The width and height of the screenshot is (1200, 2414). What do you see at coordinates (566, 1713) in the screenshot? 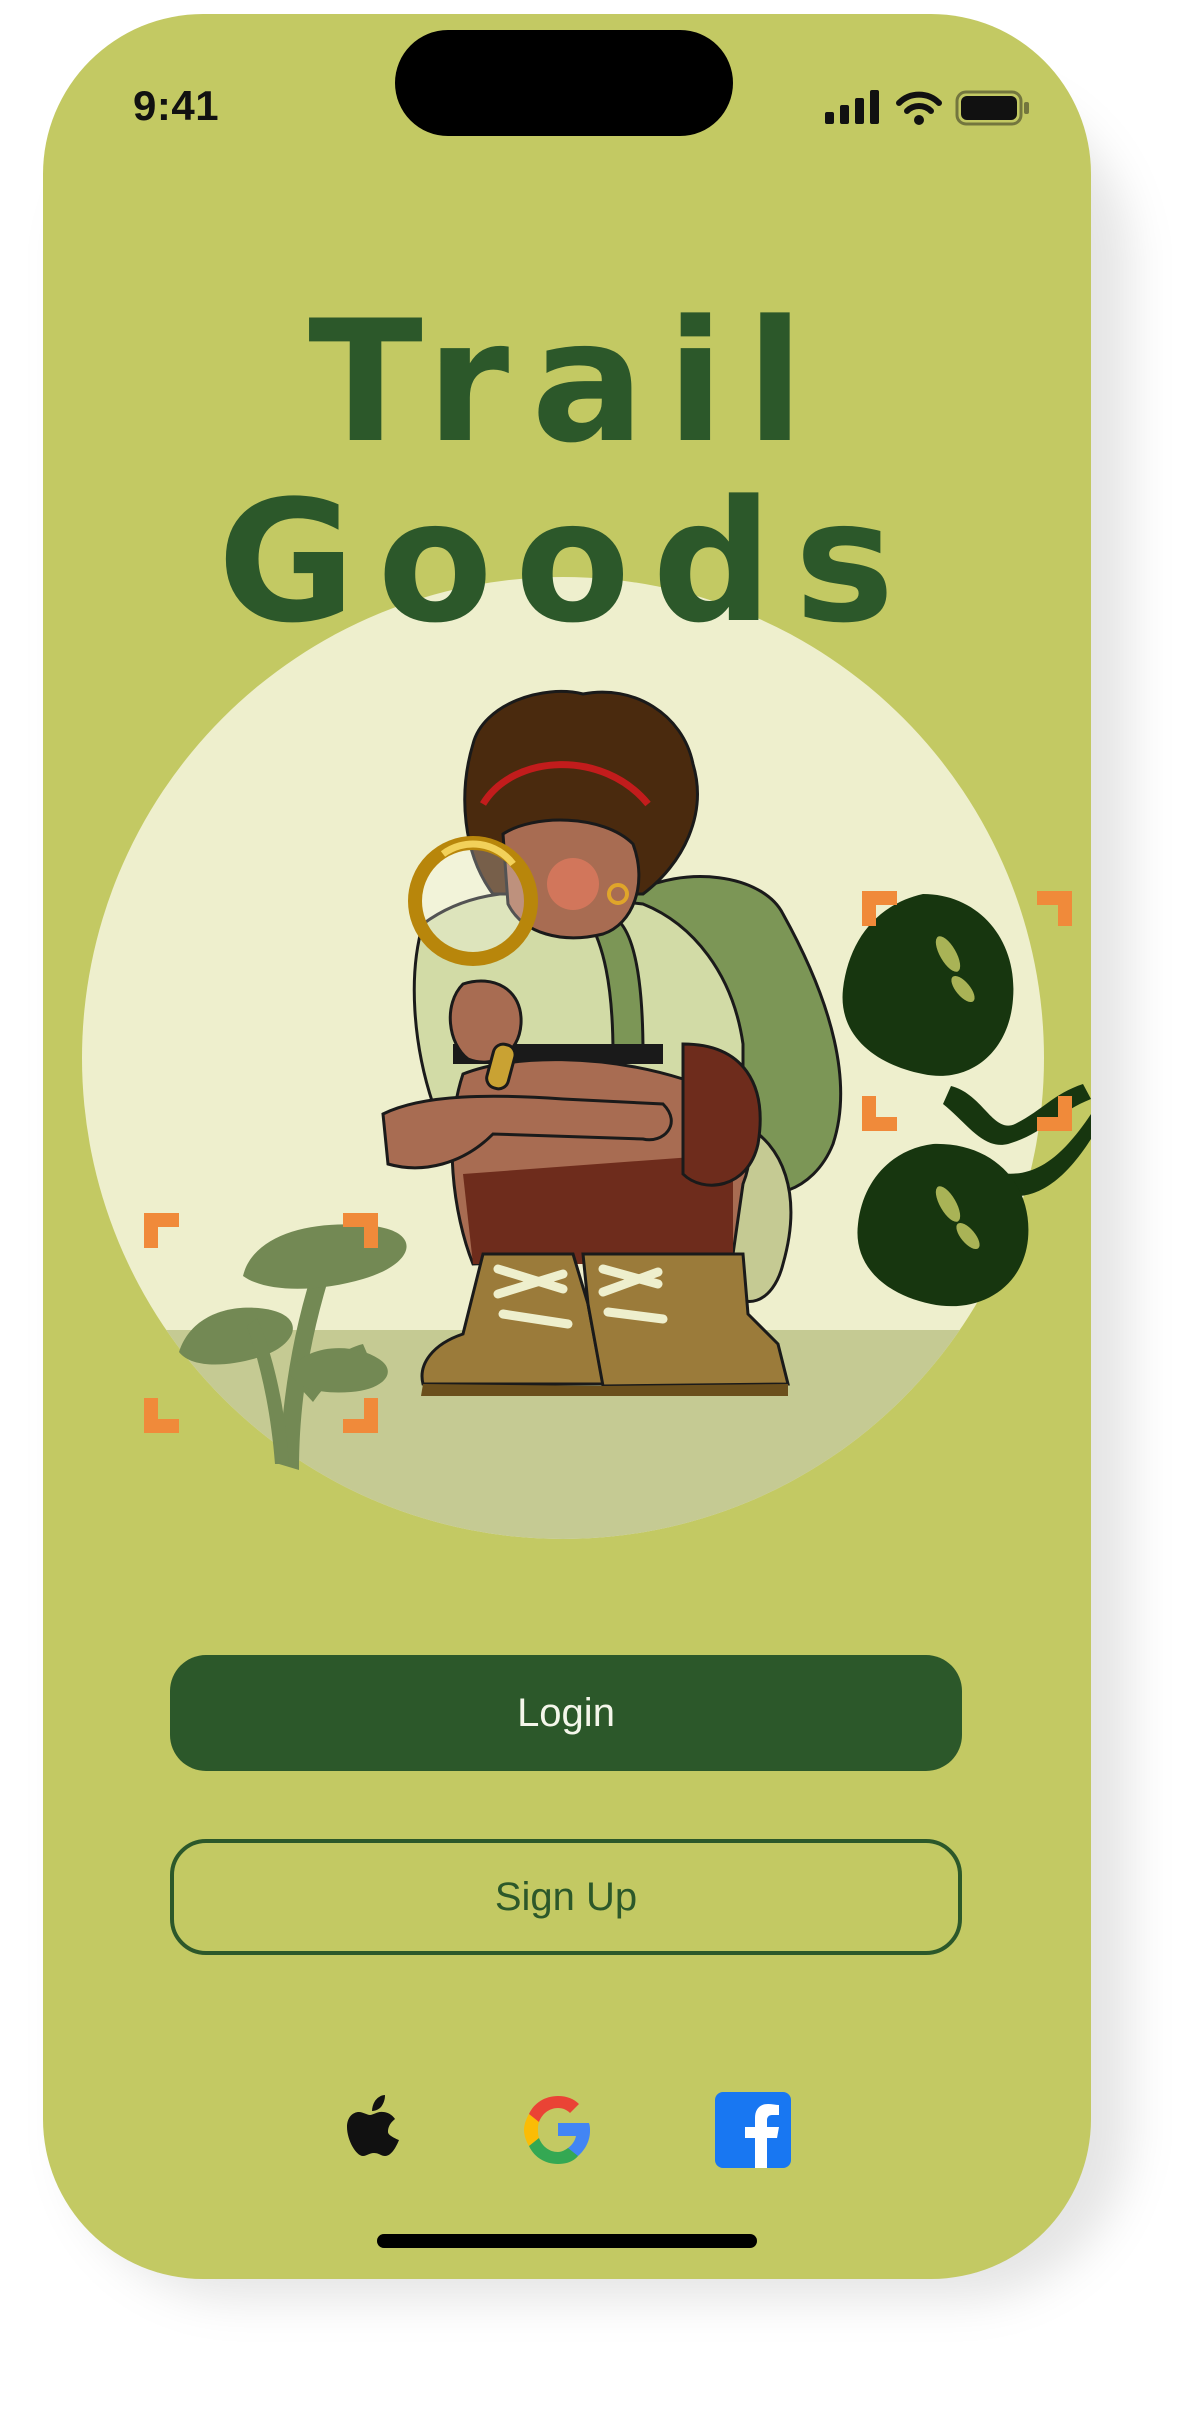
I see `login-button: Login` at bounding box center [566, 1713].